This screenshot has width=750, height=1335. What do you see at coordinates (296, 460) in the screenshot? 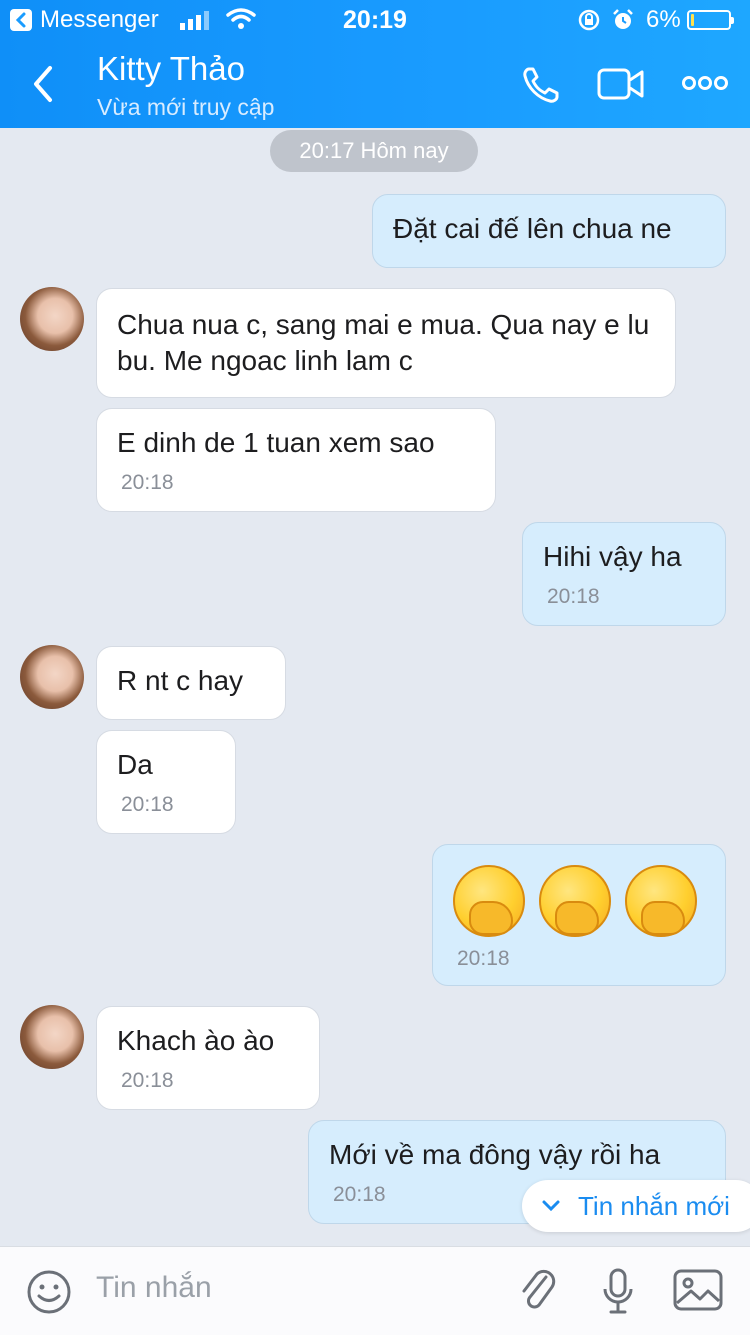
I see `message-bubble: E dinh de 1 tuan xem sao 20:18` at bounding box center [296, 460].